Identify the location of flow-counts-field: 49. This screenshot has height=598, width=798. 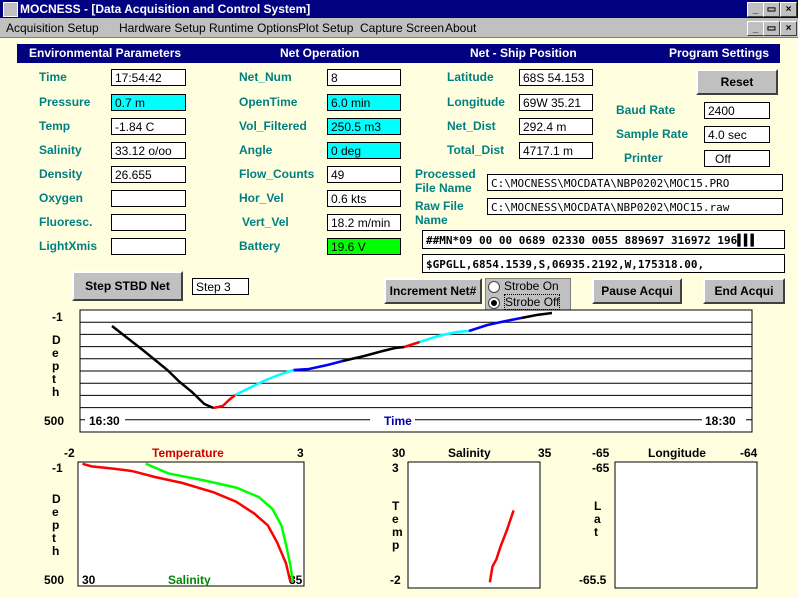
(364, 174).